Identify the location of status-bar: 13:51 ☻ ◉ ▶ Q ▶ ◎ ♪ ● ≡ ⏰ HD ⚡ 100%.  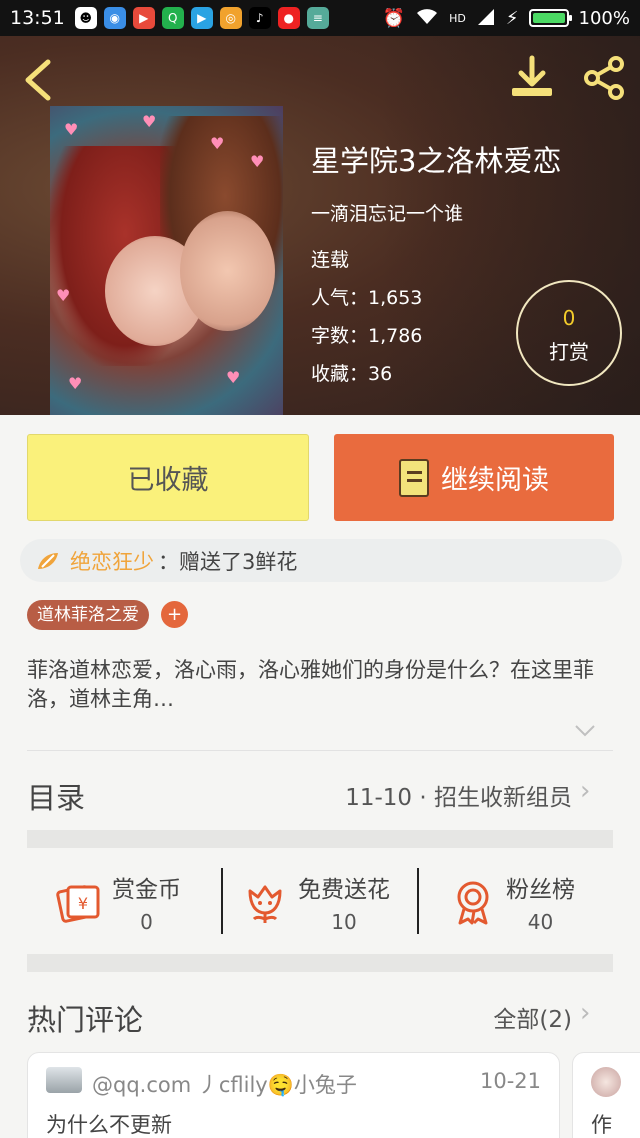
(320, 18).